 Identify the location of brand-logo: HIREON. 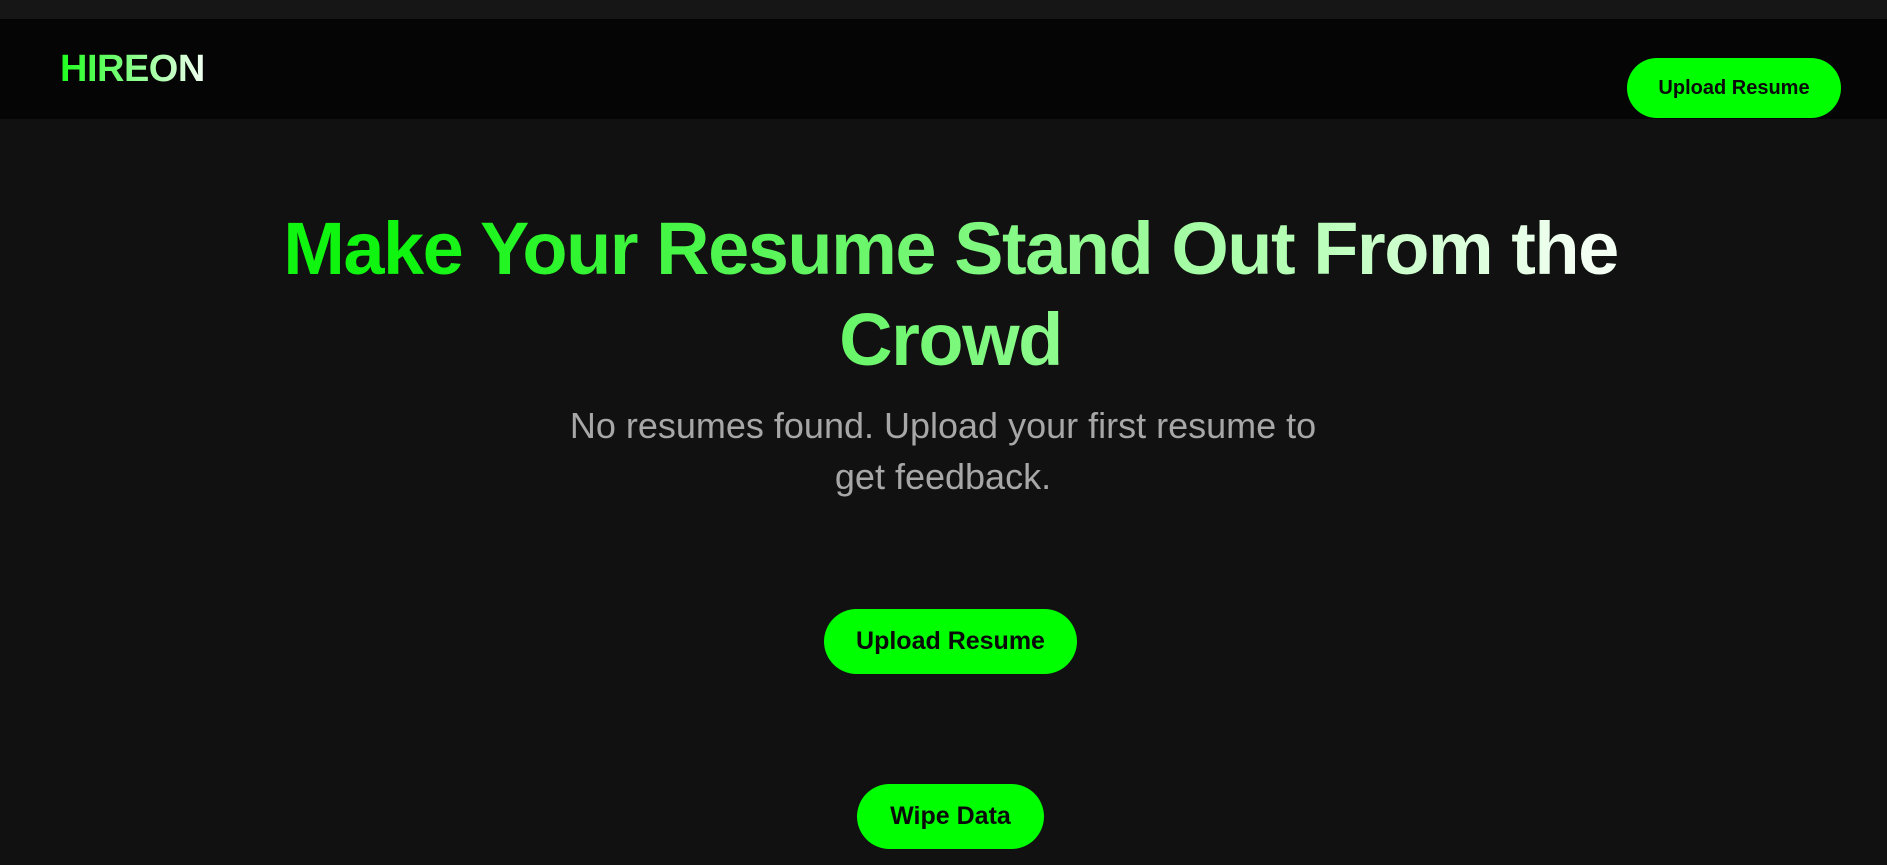
(132, 69).